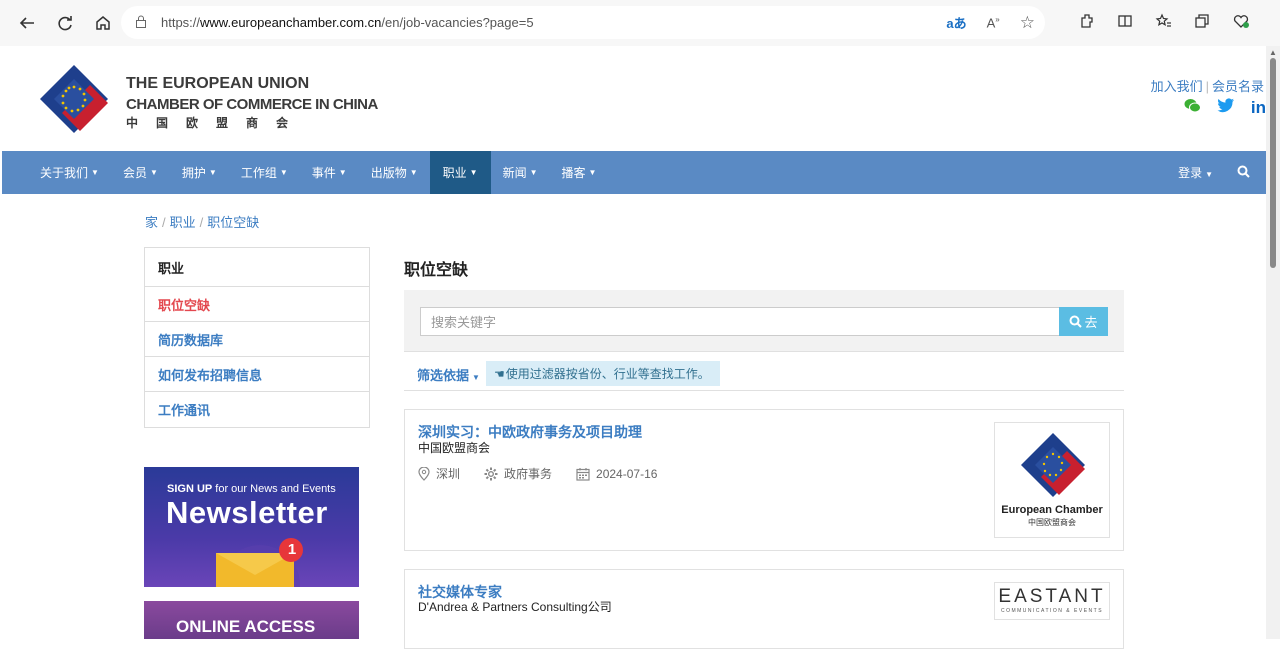 The image size is (1280, 649). I want to click on online-access-text: ONLINE ACCESS, so click(246, 626).